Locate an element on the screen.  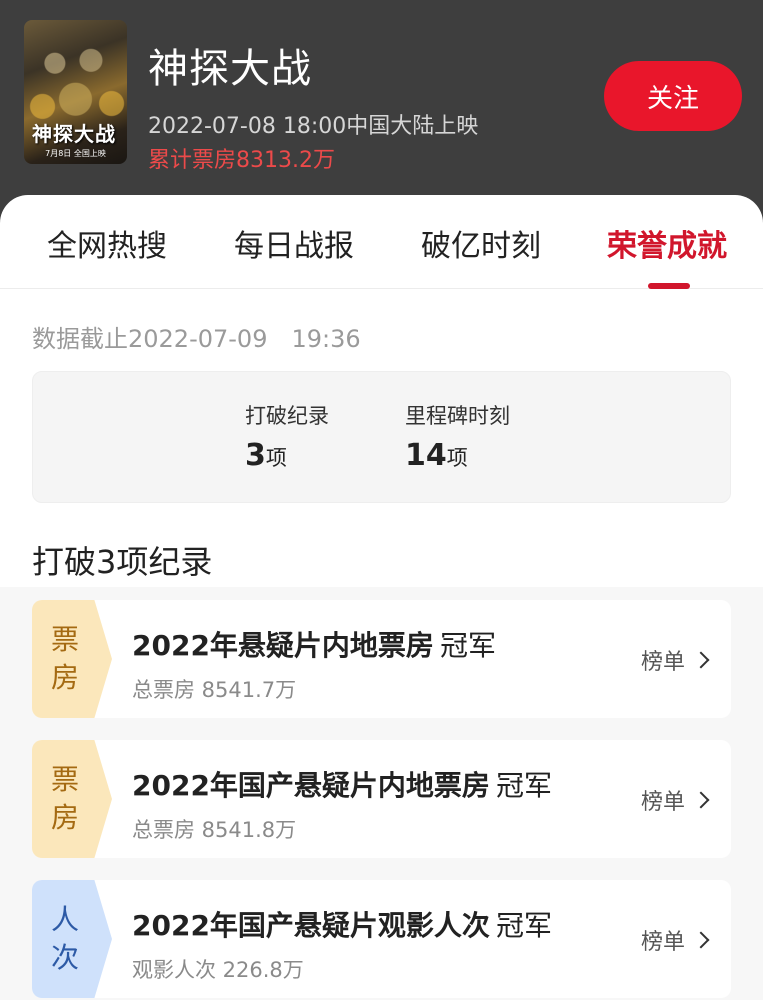
record-detail: 总票房 8541.8万 is located at coordinates (214, 830).